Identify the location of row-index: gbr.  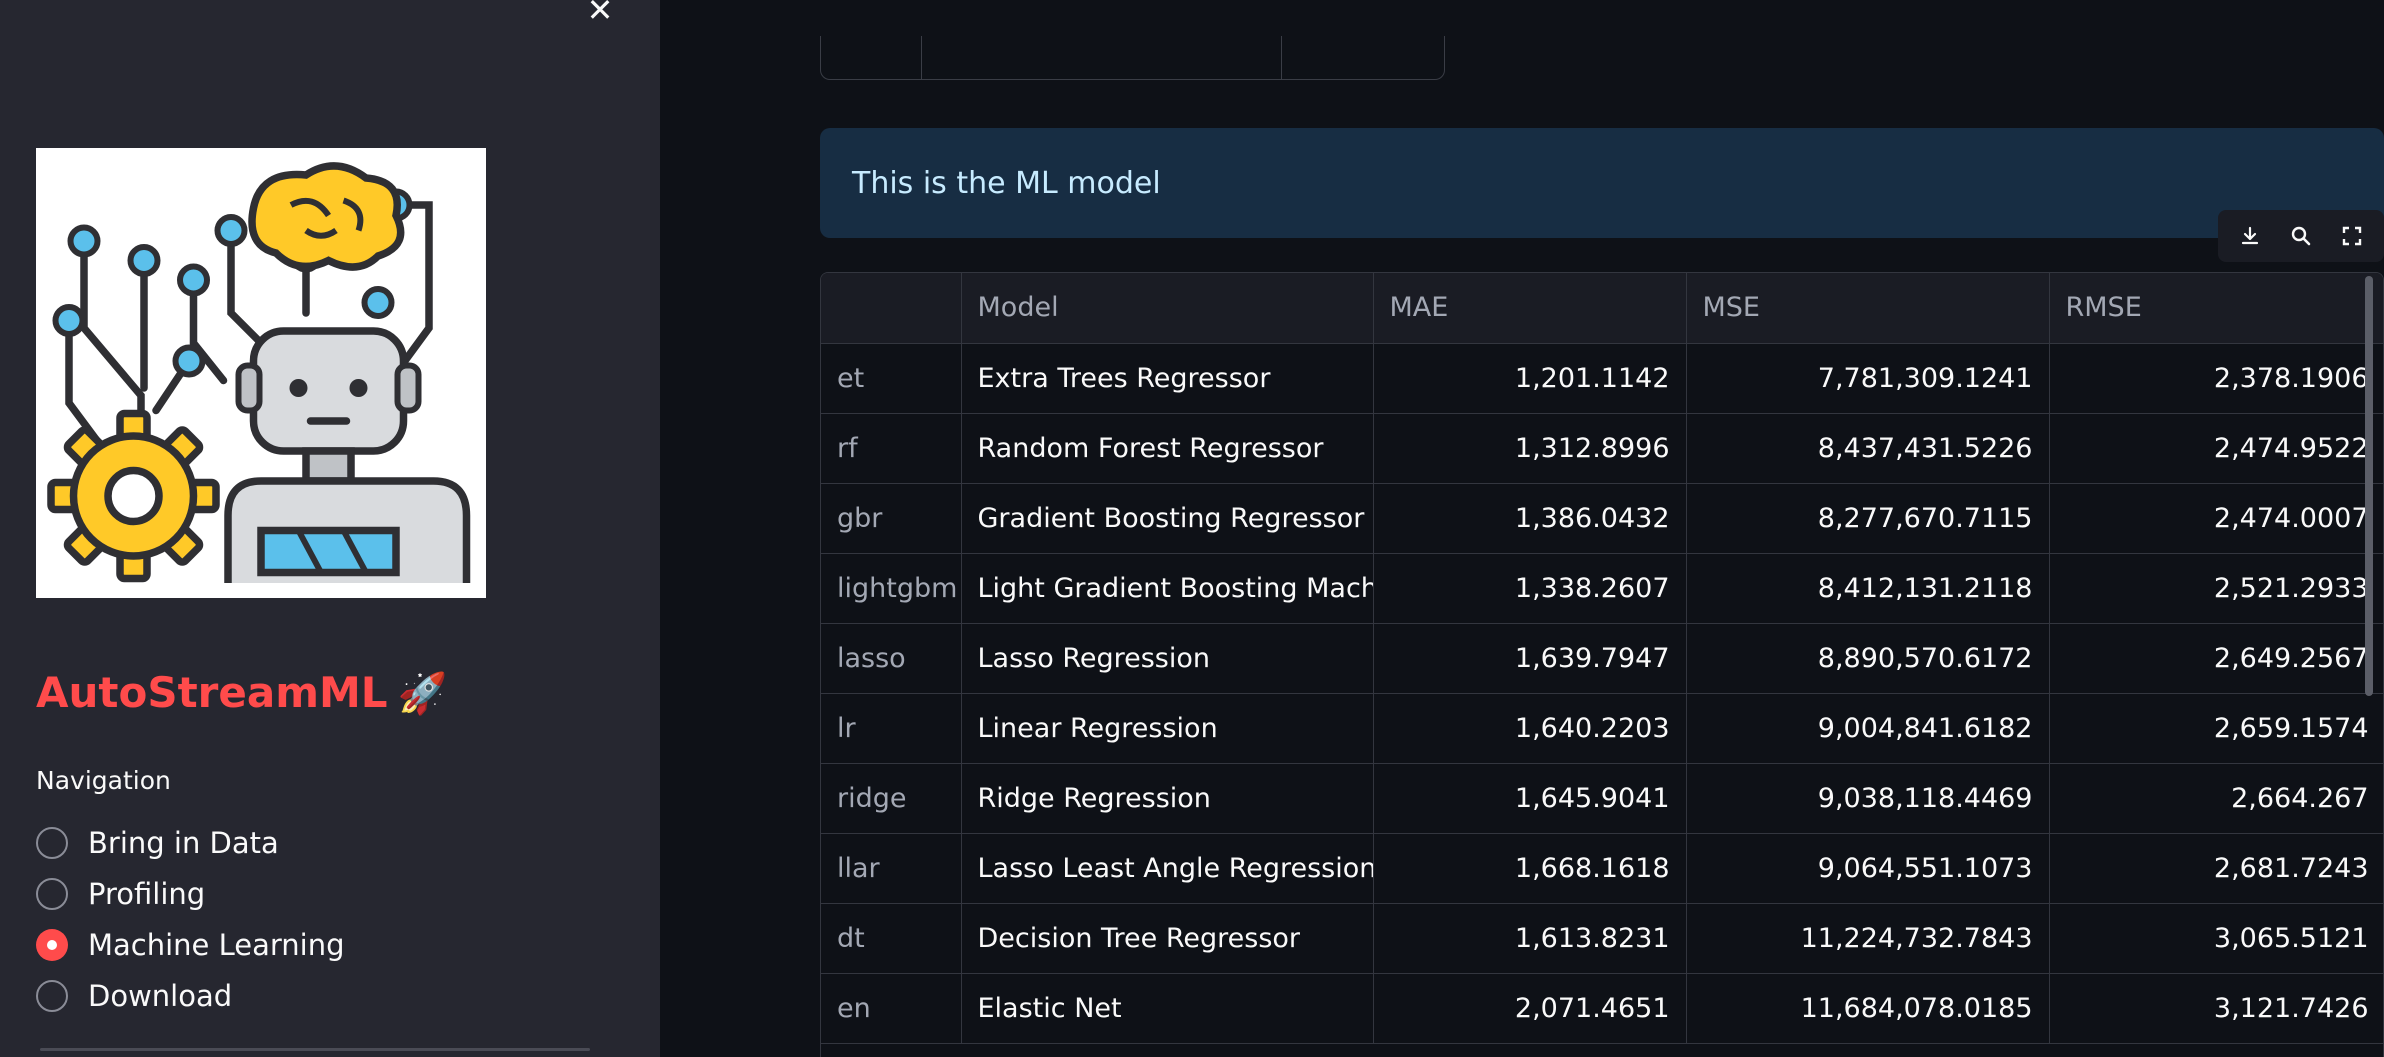
(891, 518).